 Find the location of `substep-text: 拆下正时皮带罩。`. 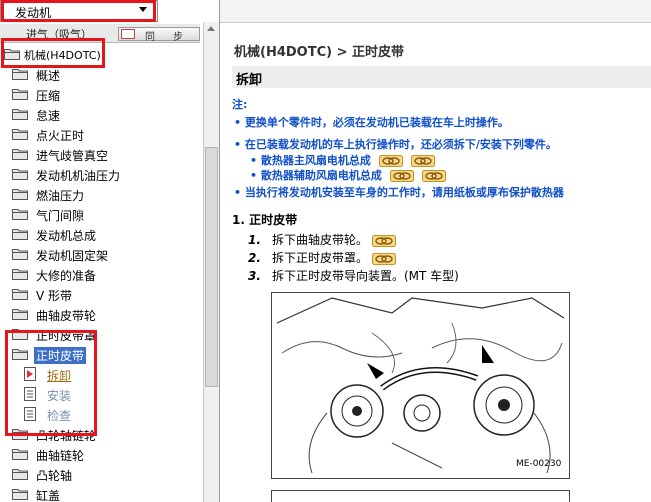

substep-text: 拆下正时皮带罩。 is located at coordinates (320, 258).